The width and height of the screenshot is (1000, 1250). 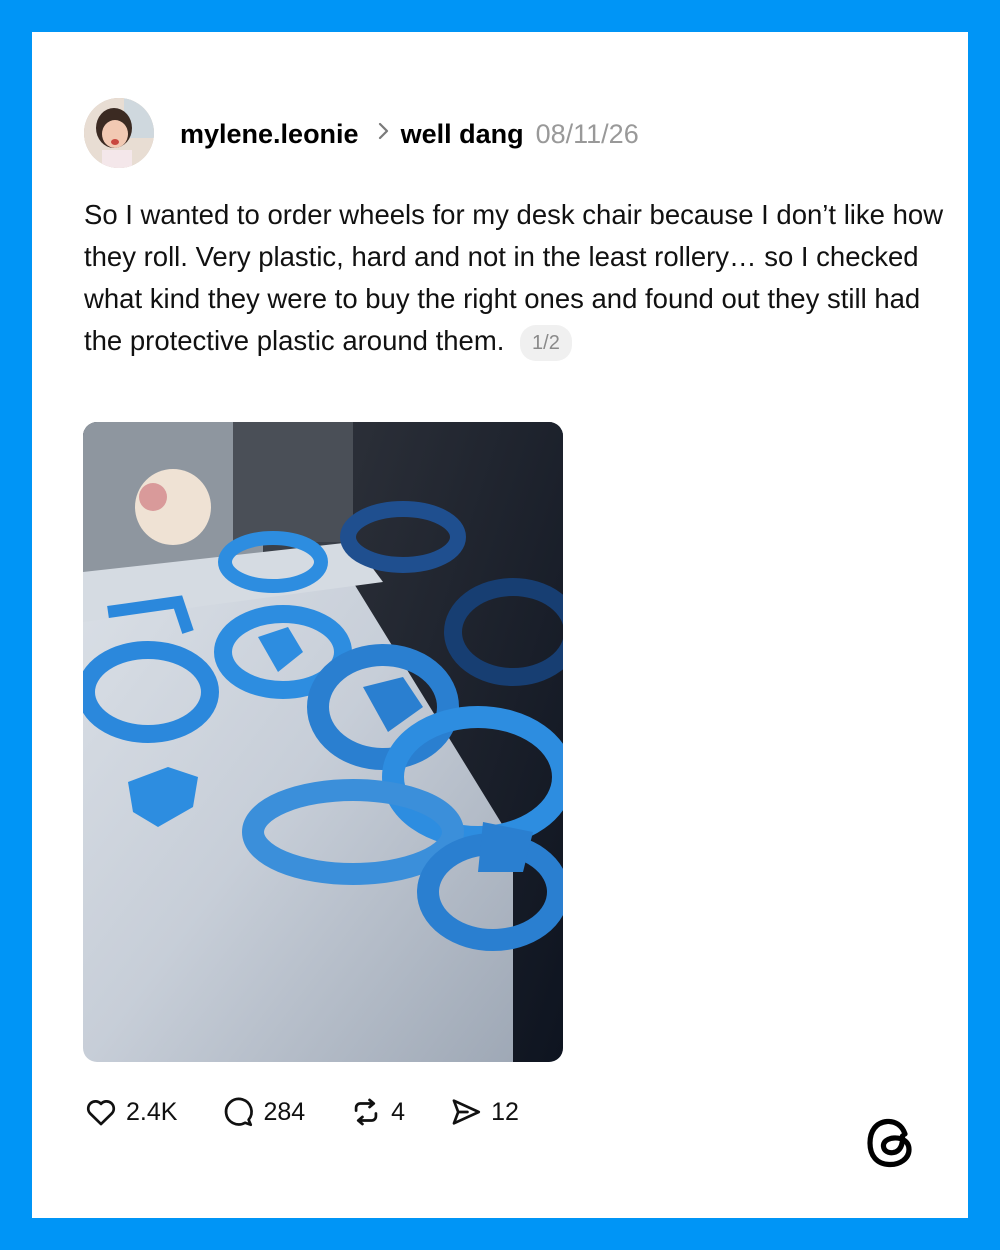 I want to click on page-indicator-badge: 1/2, so click(x=546, y=342).